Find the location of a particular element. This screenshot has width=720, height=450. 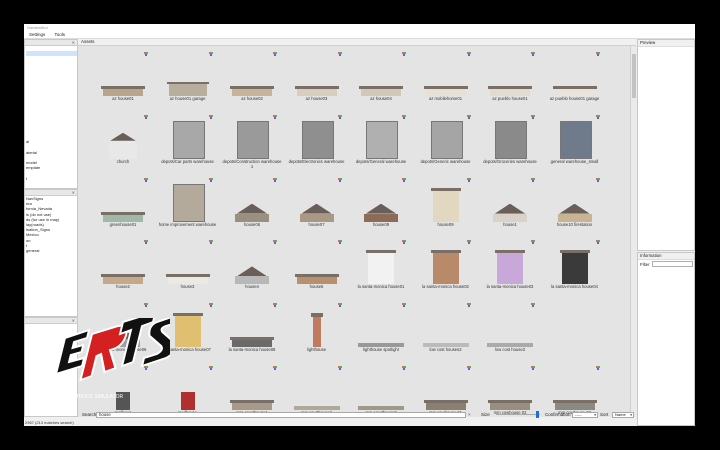

asset-tile: house08 is located at coordinates (381, 207).